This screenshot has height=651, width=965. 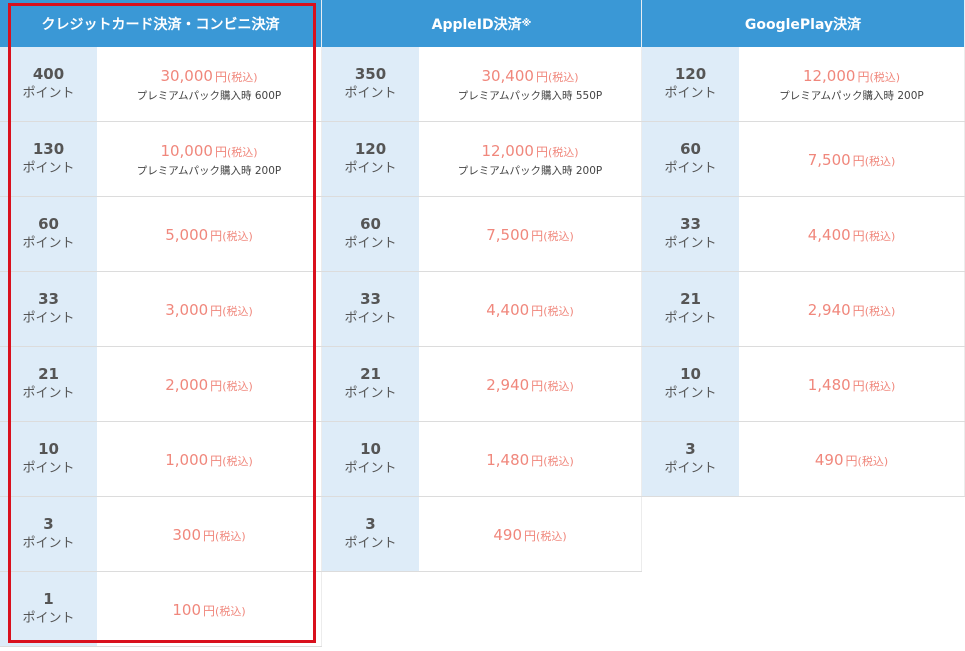 I want to click on price-cell: 12,000 円(税込) プレミアムパック購入時 200P, so click(x=852, y=84).